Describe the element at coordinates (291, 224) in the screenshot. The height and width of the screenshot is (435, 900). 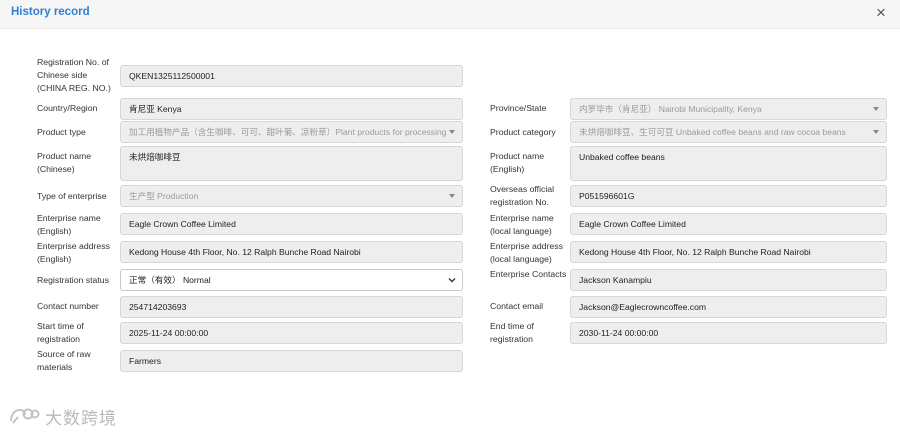
I see `enterprise-name-en-field: Eagle Crown Coffee Limited` at that location.